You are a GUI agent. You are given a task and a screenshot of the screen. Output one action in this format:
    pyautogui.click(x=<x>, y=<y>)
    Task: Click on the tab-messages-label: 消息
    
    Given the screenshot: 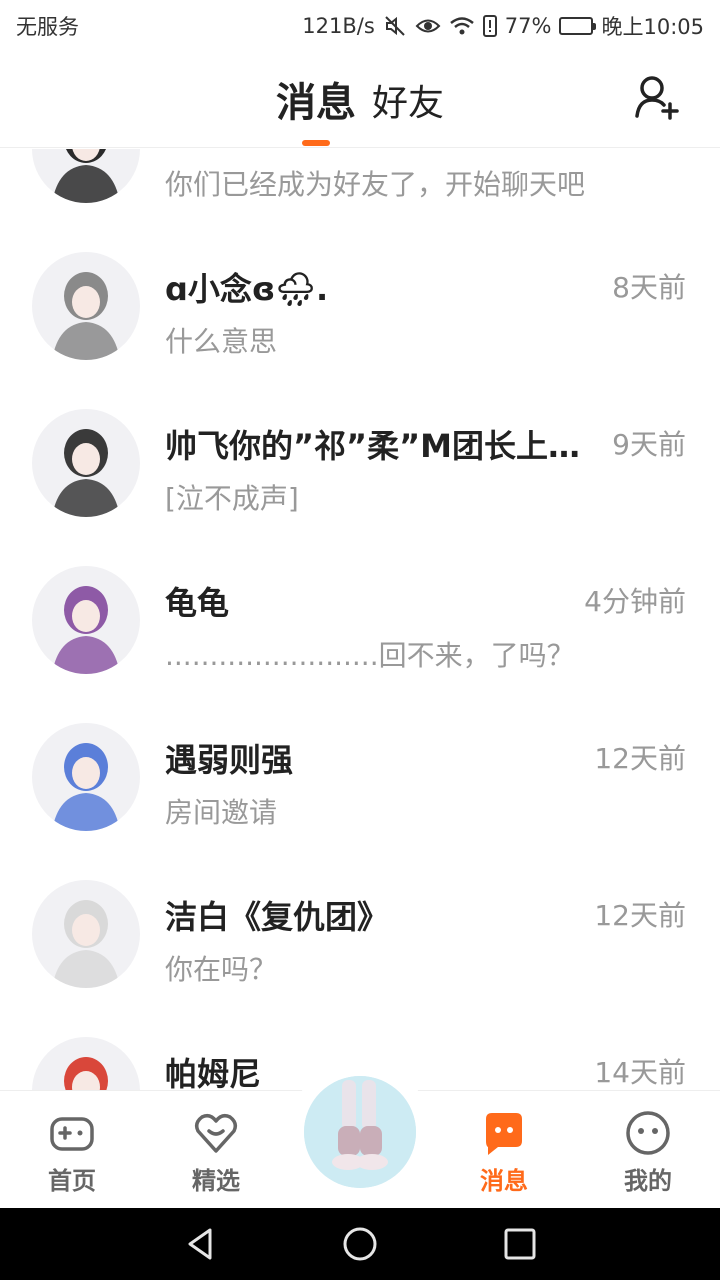 What is the action you would take?
    pyautogui.click(x=315, y=103)
    